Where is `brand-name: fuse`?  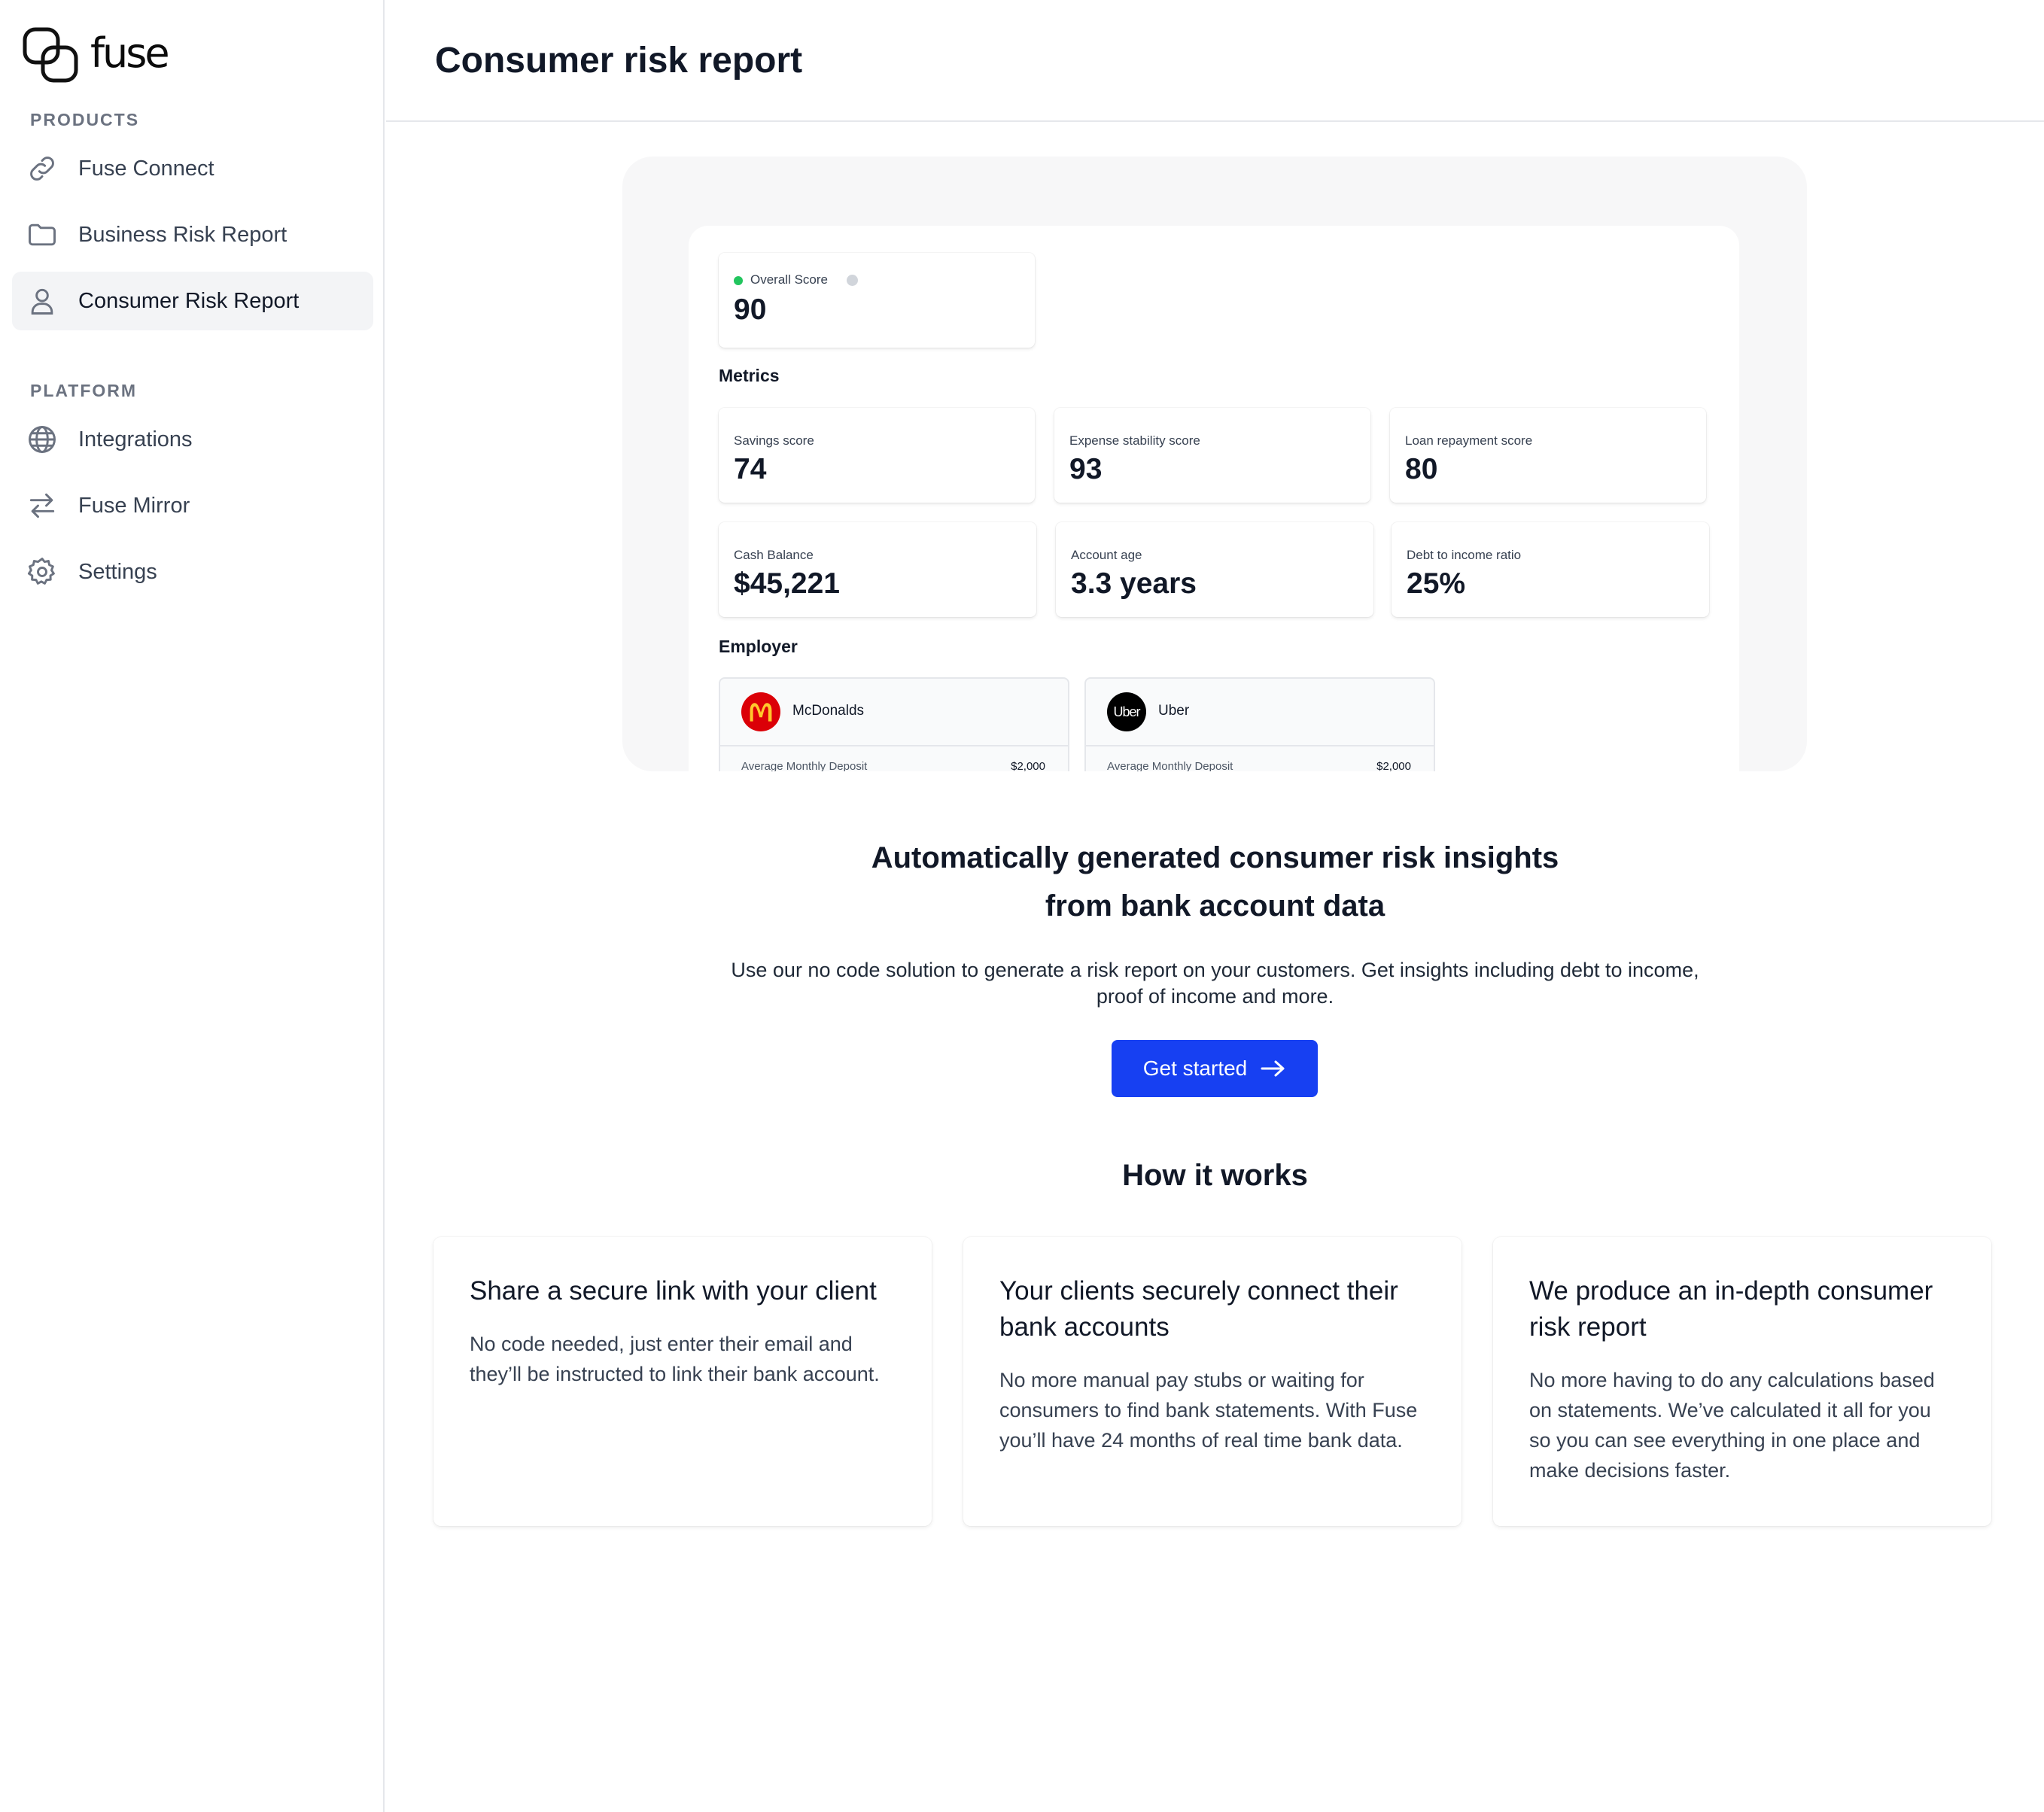
brand-name: fuse is located at coordinates (130, 53).